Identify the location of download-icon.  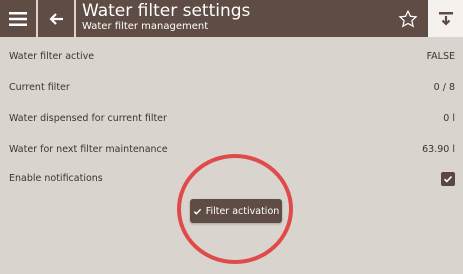
(445, 18).